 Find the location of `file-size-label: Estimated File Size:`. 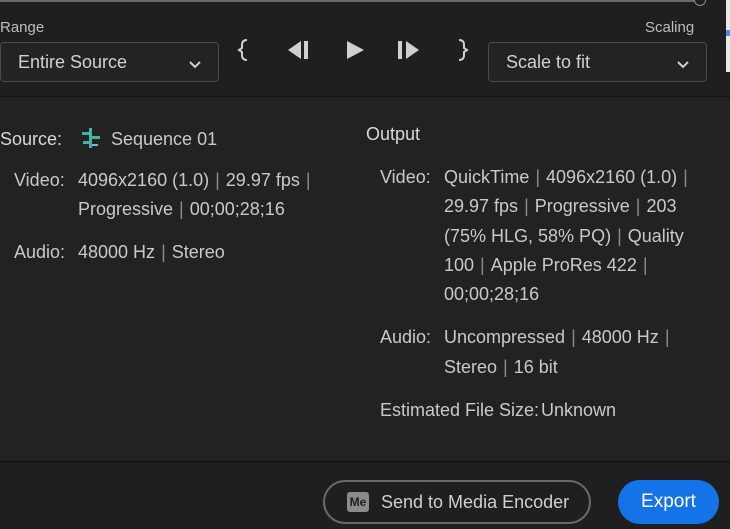

file-size-label: Estimated File Size: is located at coordinates (460, 410).